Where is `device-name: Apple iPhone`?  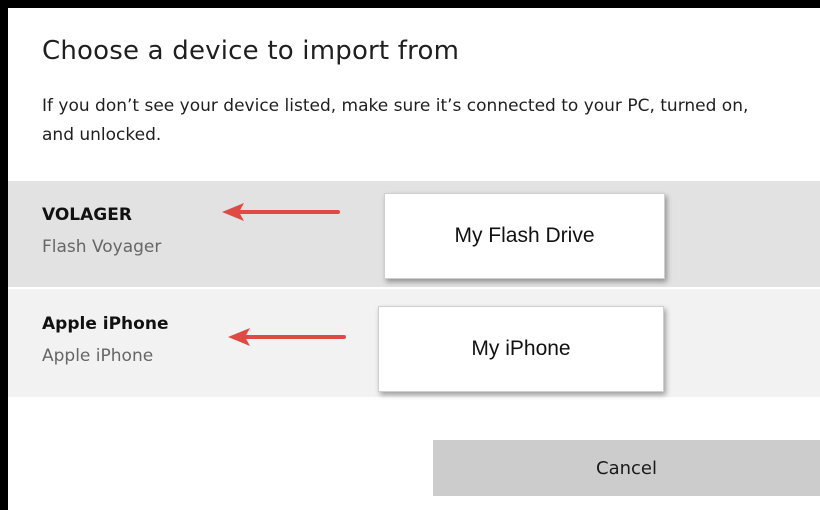
device-name: Apple iPhone is located at coordinates (105, 324).